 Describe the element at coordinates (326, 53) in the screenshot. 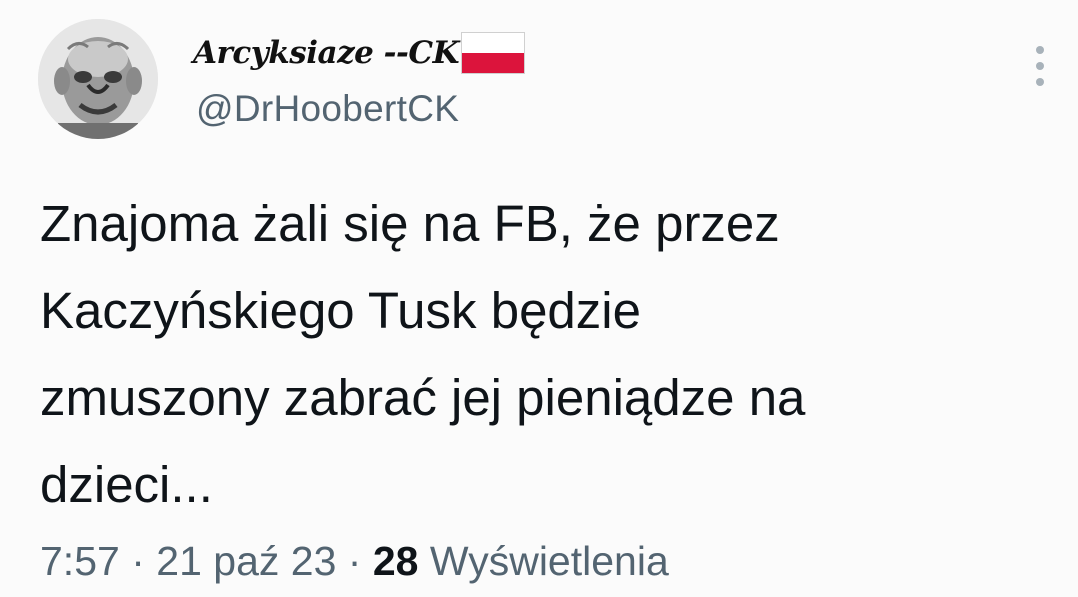

I see `display-name: Arcyksiaze --CK` at that location.